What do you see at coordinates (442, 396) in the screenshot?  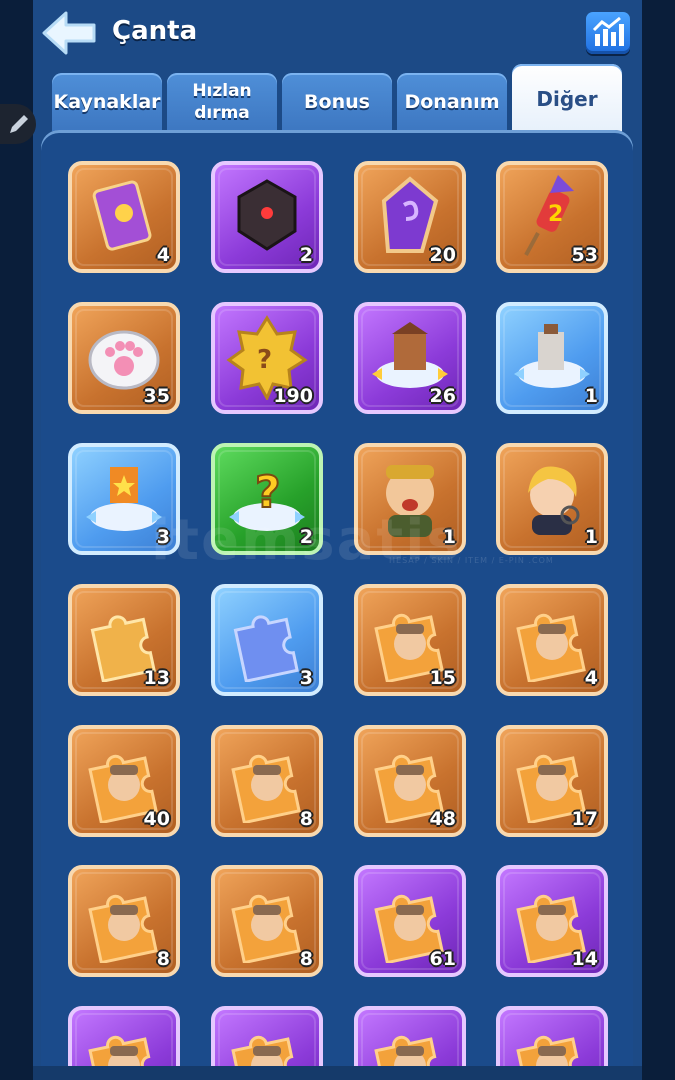 I see `item-count: 26` at bounding box center [442, 396].